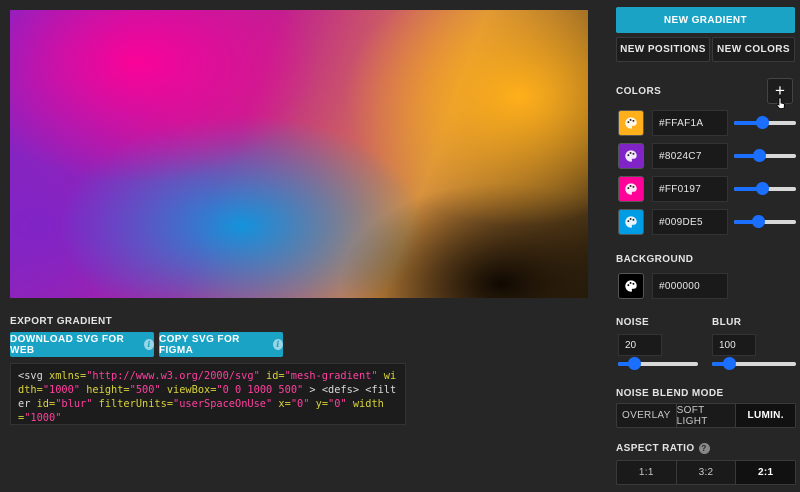  What do you see at coordinates (704, 448) in the screenshot?
I see `help-icon: ?` at bounding box center [704, 448].